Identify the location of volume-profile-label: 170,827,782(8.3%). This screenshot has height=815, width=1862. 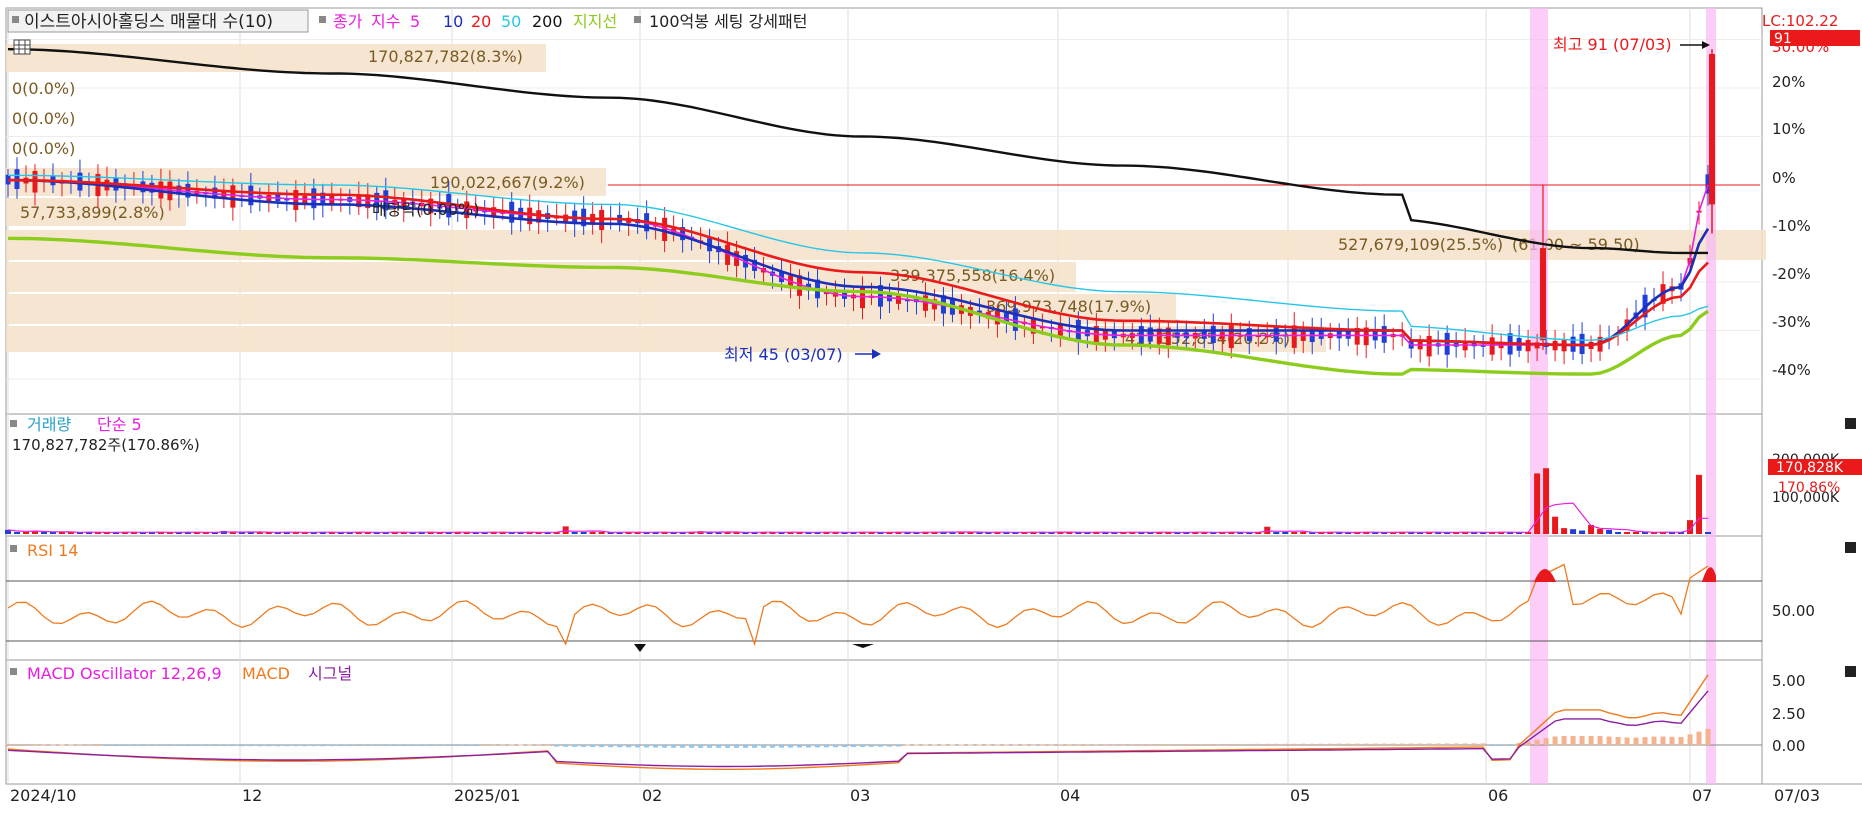
(445, 56).